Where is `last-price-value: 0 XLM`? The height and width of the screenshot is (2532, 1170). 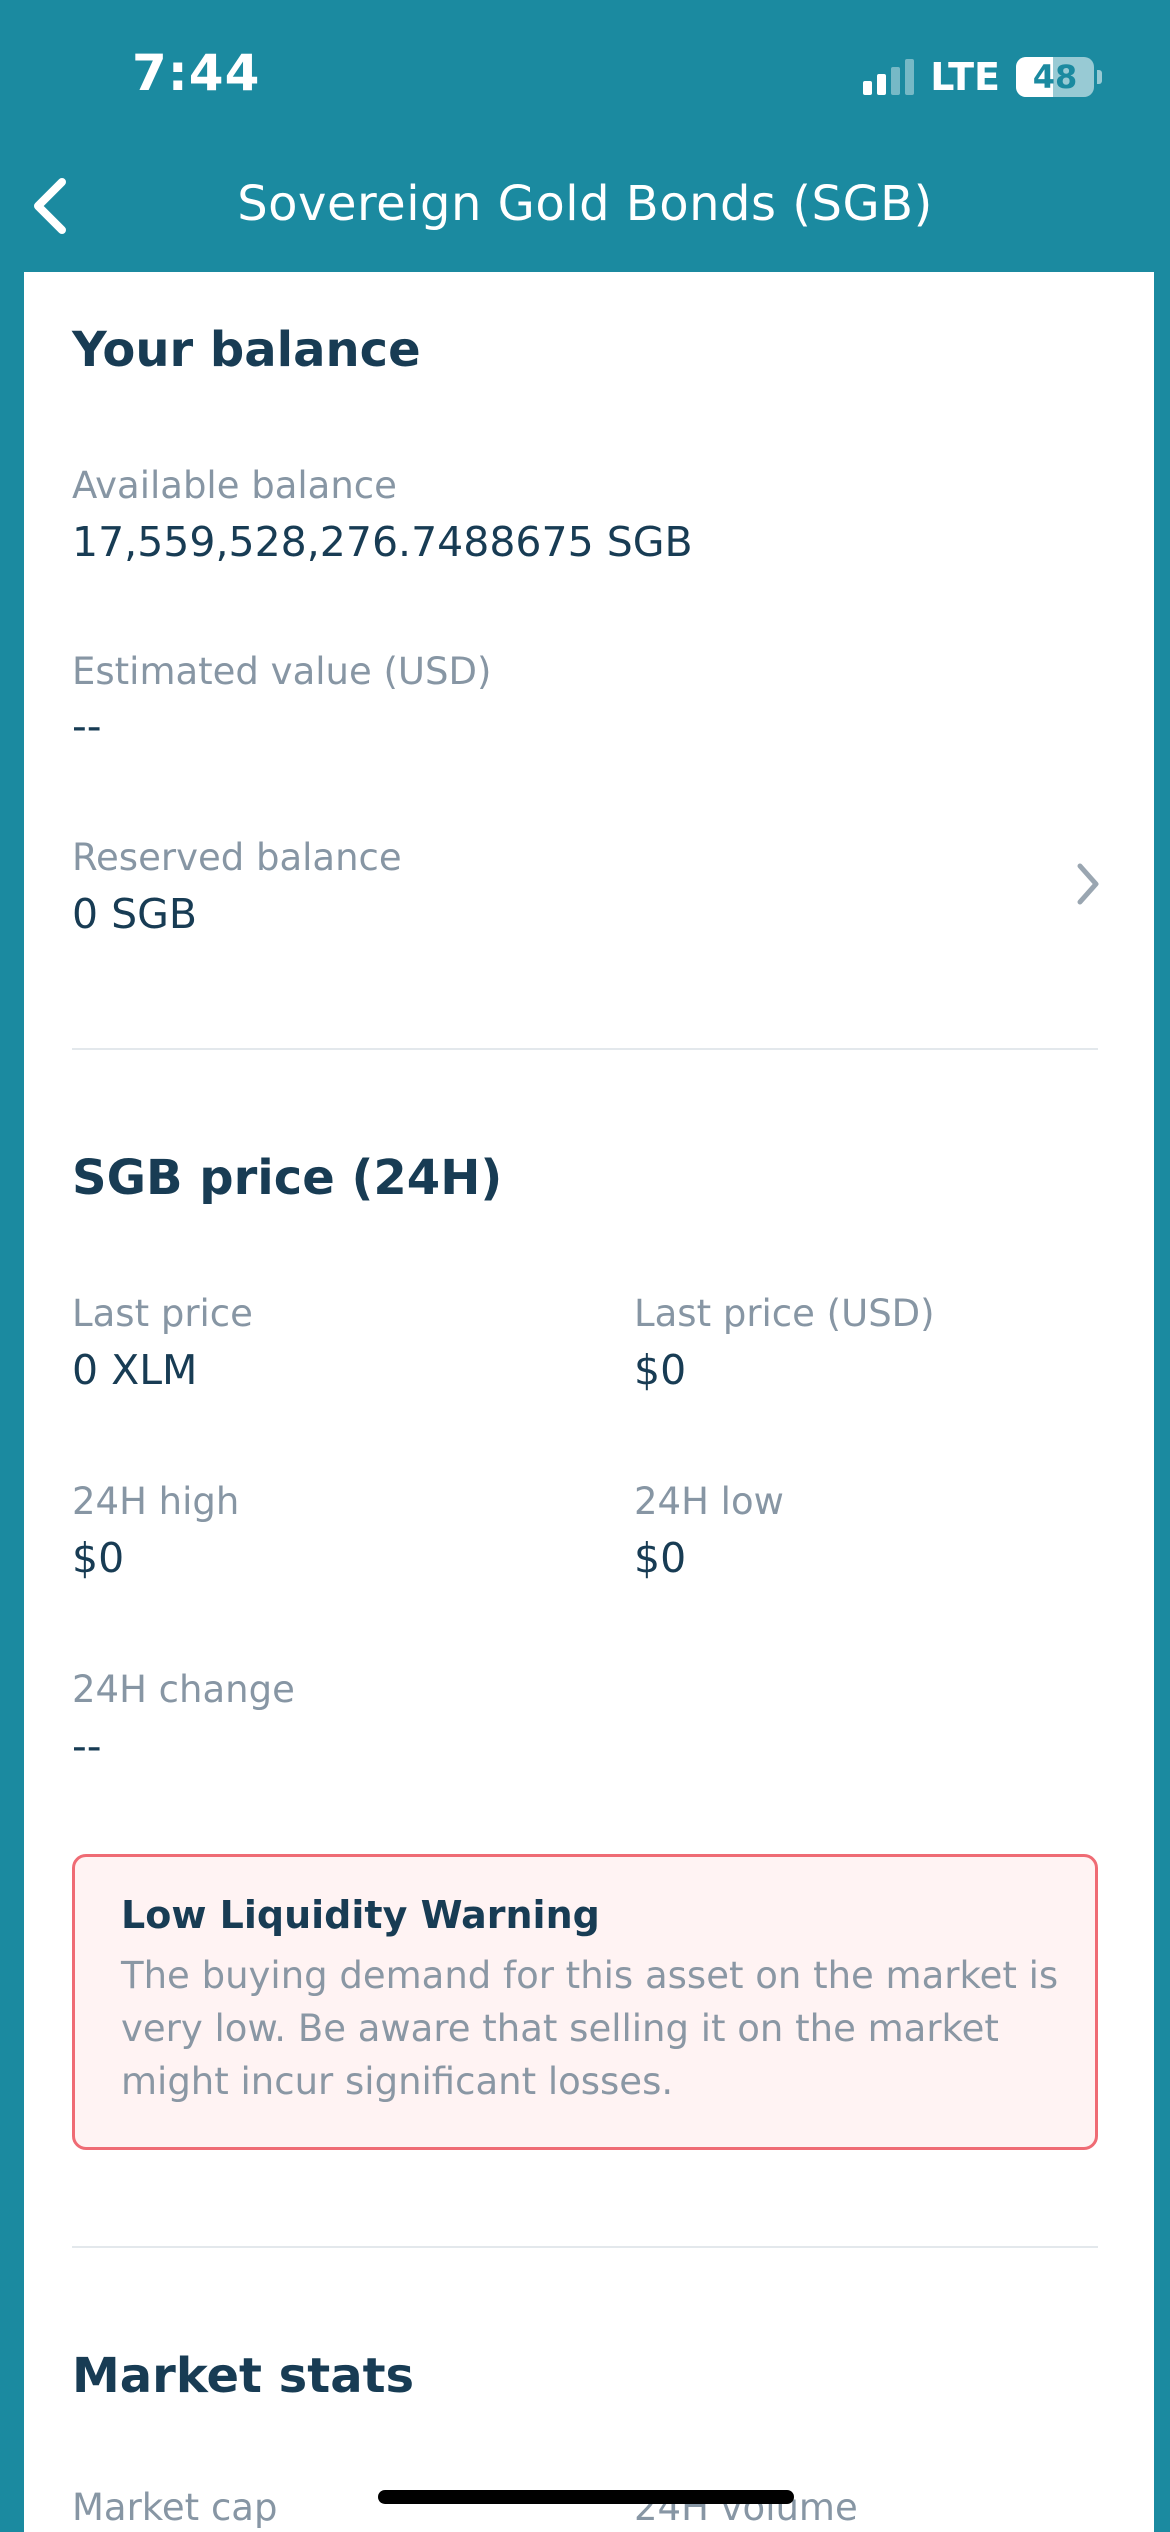 last-price-value: 0 XLM is located at coordinates (135, 1370).